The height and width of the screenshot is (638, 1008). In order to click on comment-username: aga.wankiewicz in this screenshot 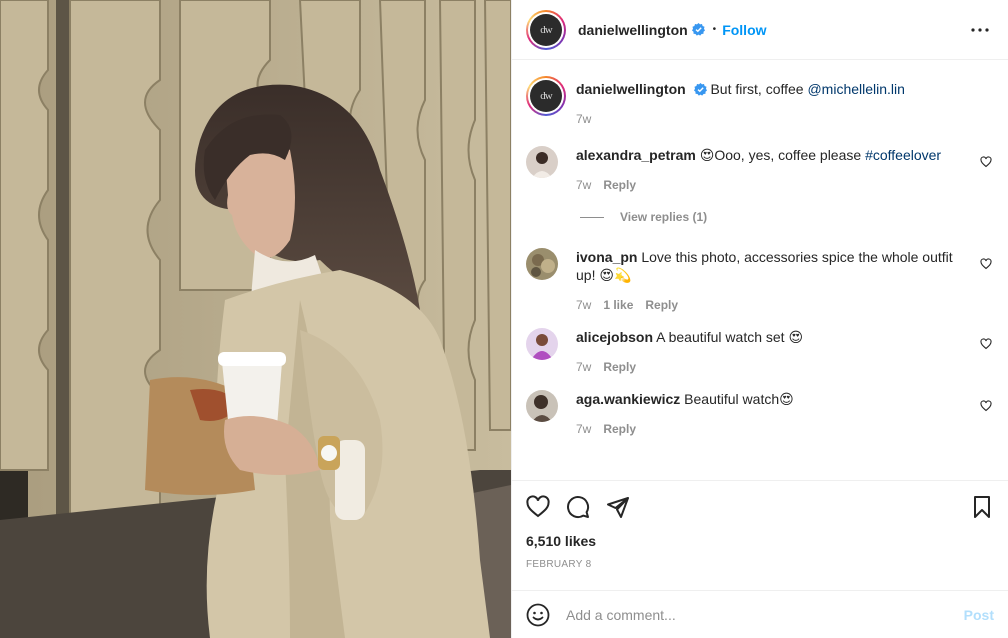, I will do `click(628, 399)`.